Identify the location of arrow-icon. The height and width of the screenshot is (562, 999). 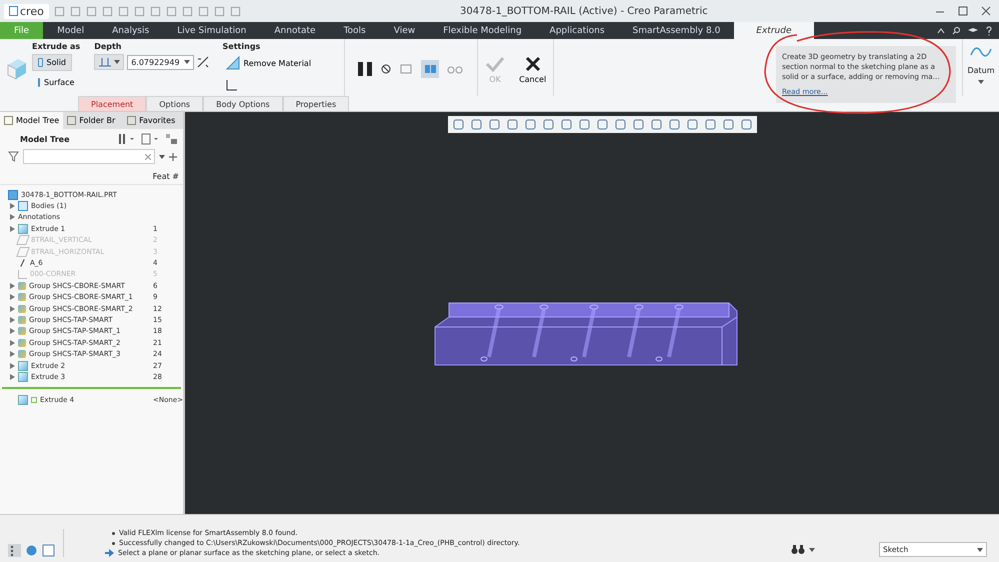
(109, 553).